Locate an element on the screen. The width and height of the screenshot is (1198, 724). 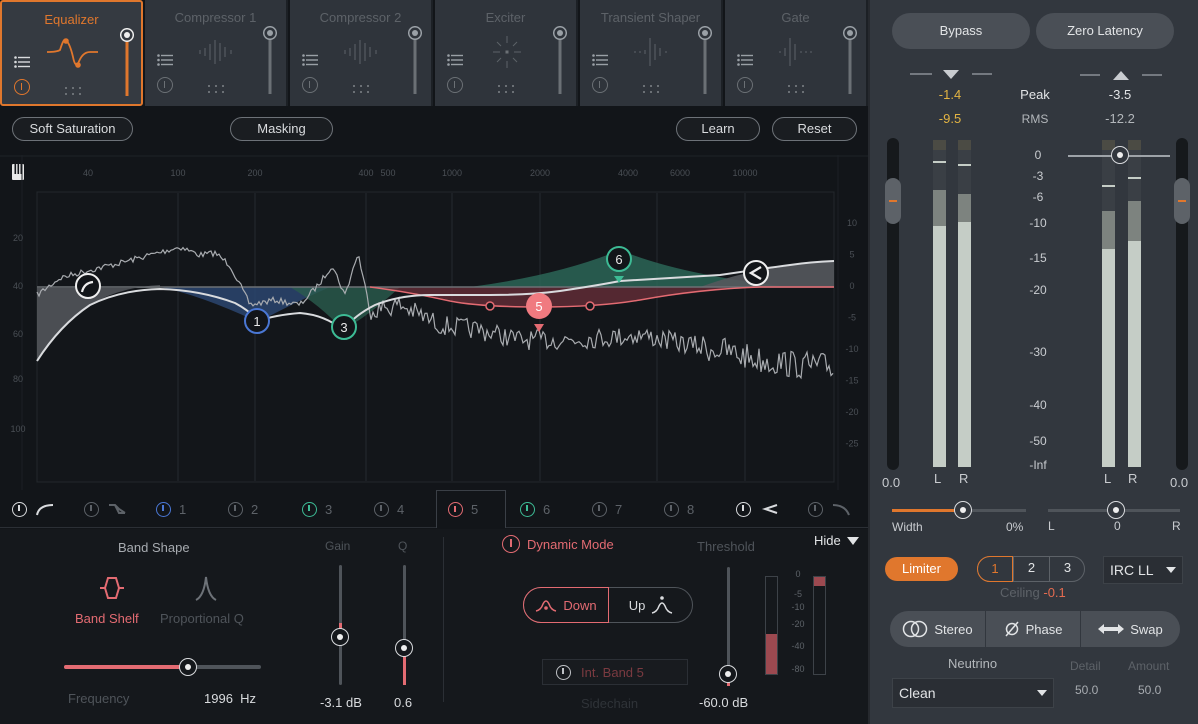
learn-button: Learn is located at coordinates (718, 129).